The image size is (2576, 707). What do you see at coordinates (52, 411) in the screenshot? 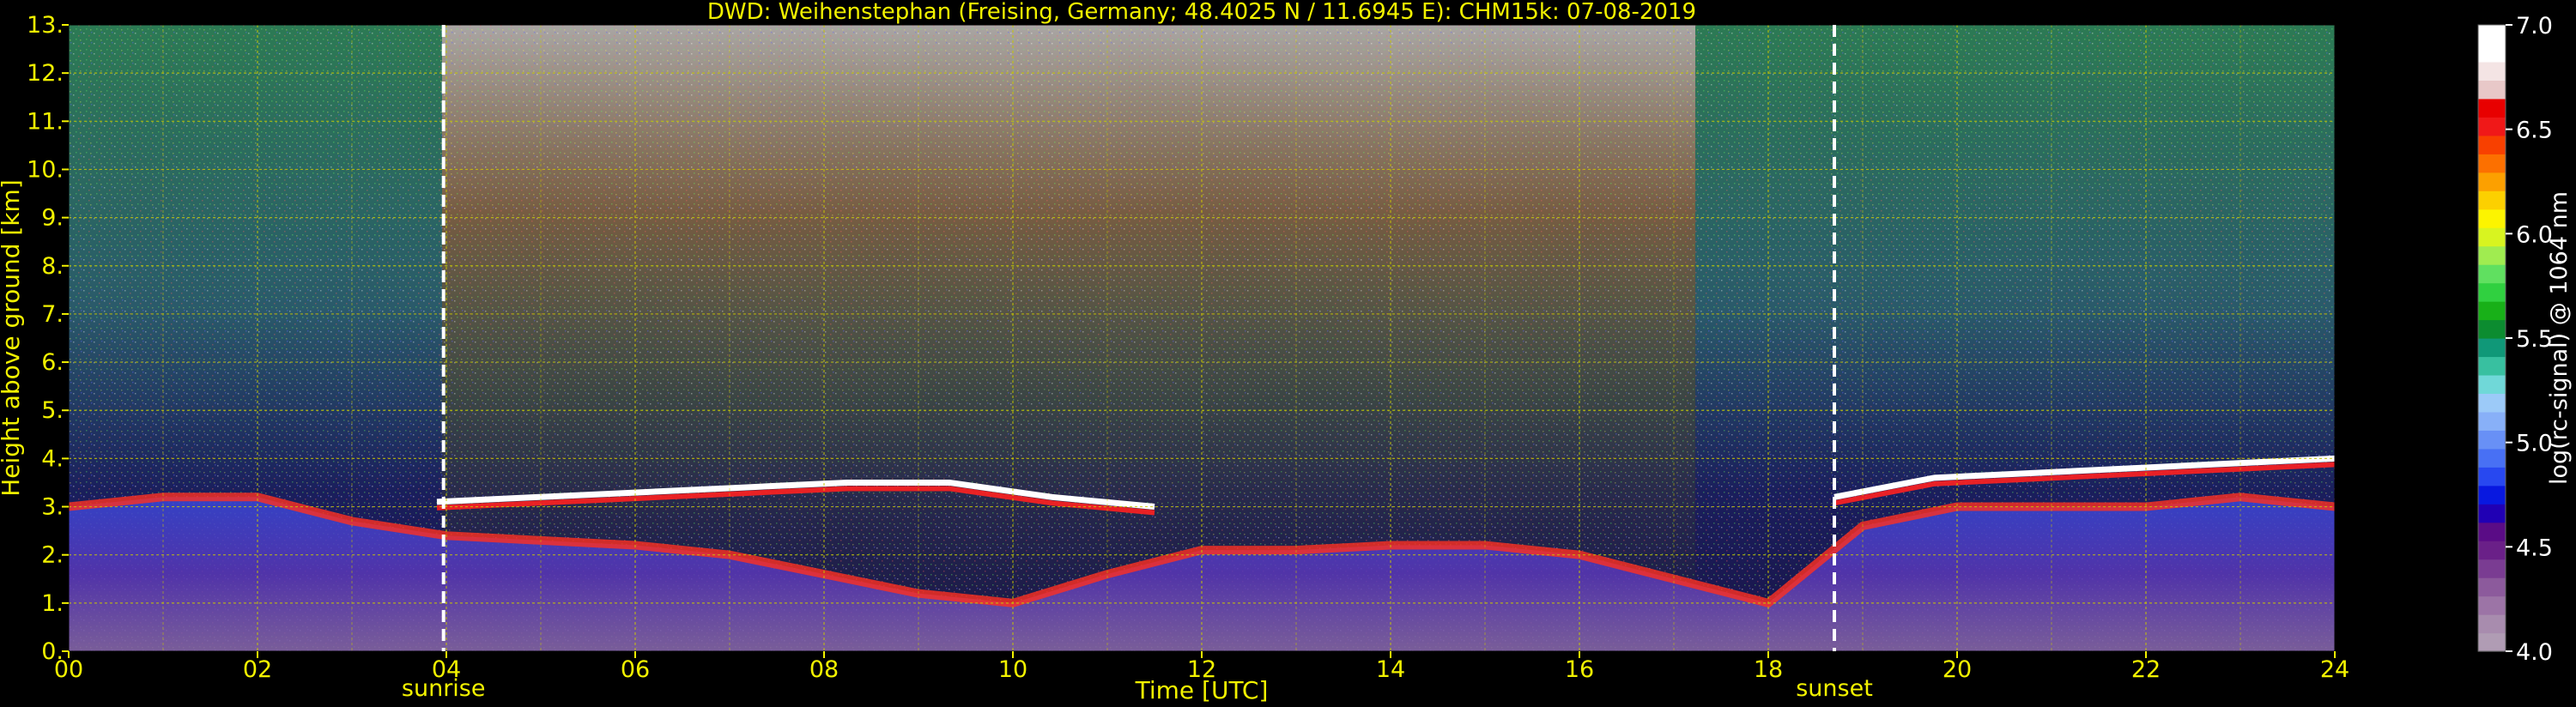
I see `y-tick-label: 5.` at bounding box center [52, 411].